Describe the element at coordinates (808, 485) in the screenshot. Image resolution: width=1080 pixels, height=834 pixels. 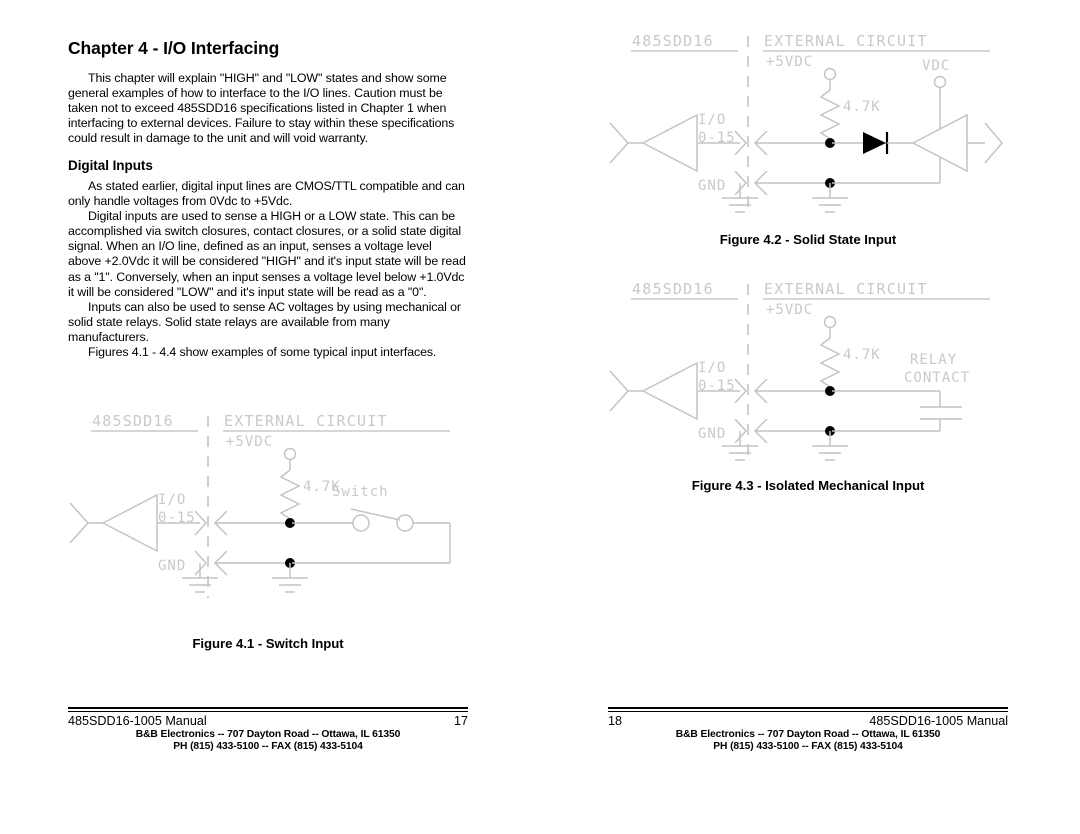
I see `figure-4-3-caption: Figure 4.3 - Isolated Mechanical Input` at that location.